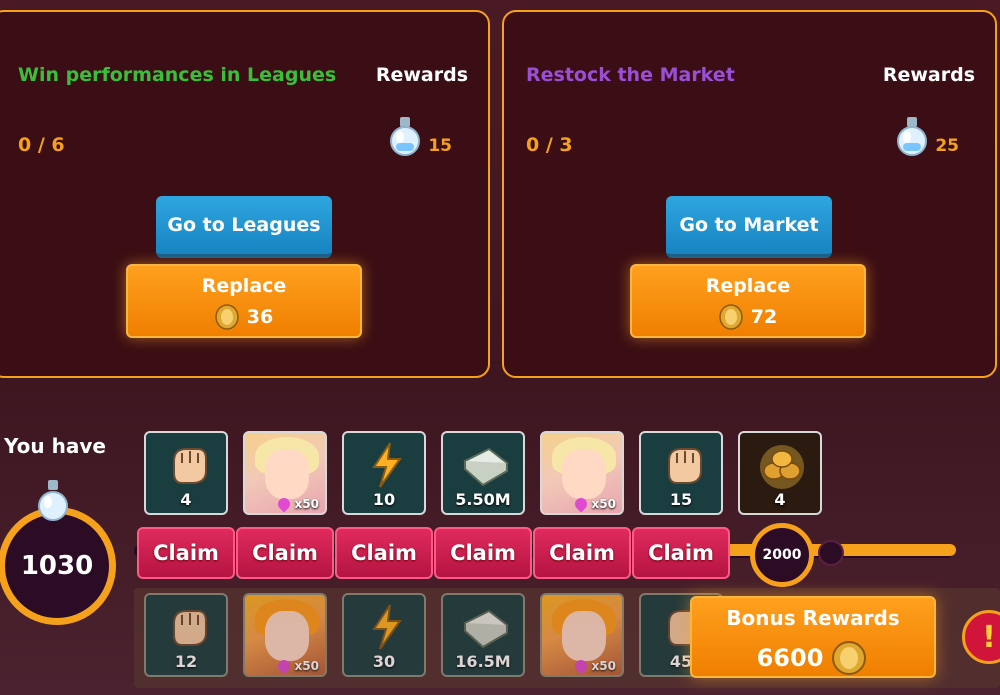 Image resolution: width=1000 pixels, height=695 pixels. I want to click on bonus-reward-tile: 12, so click(186, 635).